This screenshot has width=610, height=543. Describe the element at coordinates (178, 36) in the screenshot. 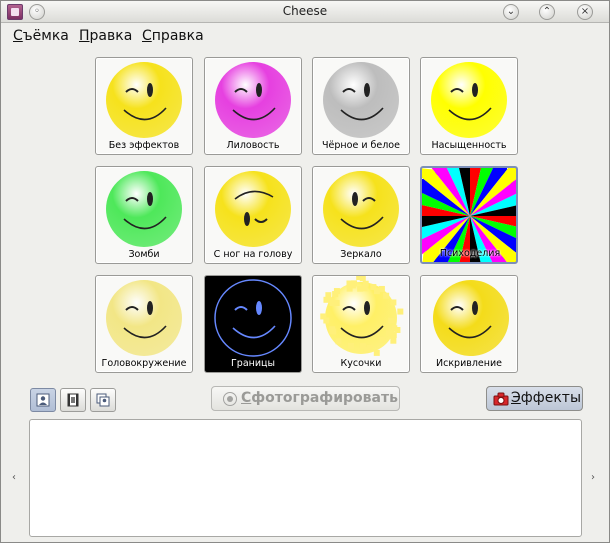

I see `menu-help-label: правка` at that location.